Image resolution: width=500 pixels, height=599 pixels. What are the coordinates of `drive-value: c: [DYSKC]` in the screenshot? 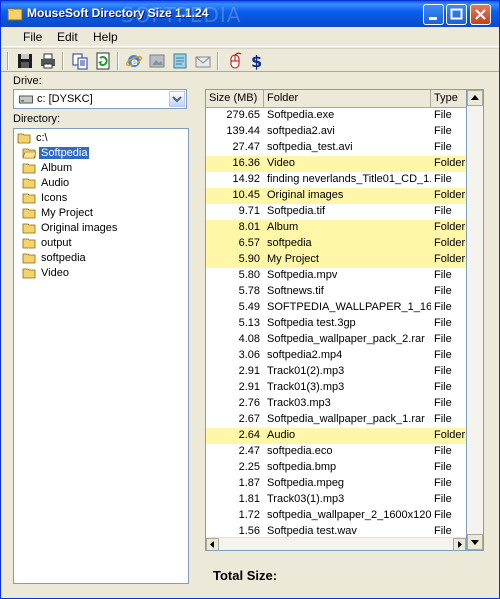 It's located at (65, 99).